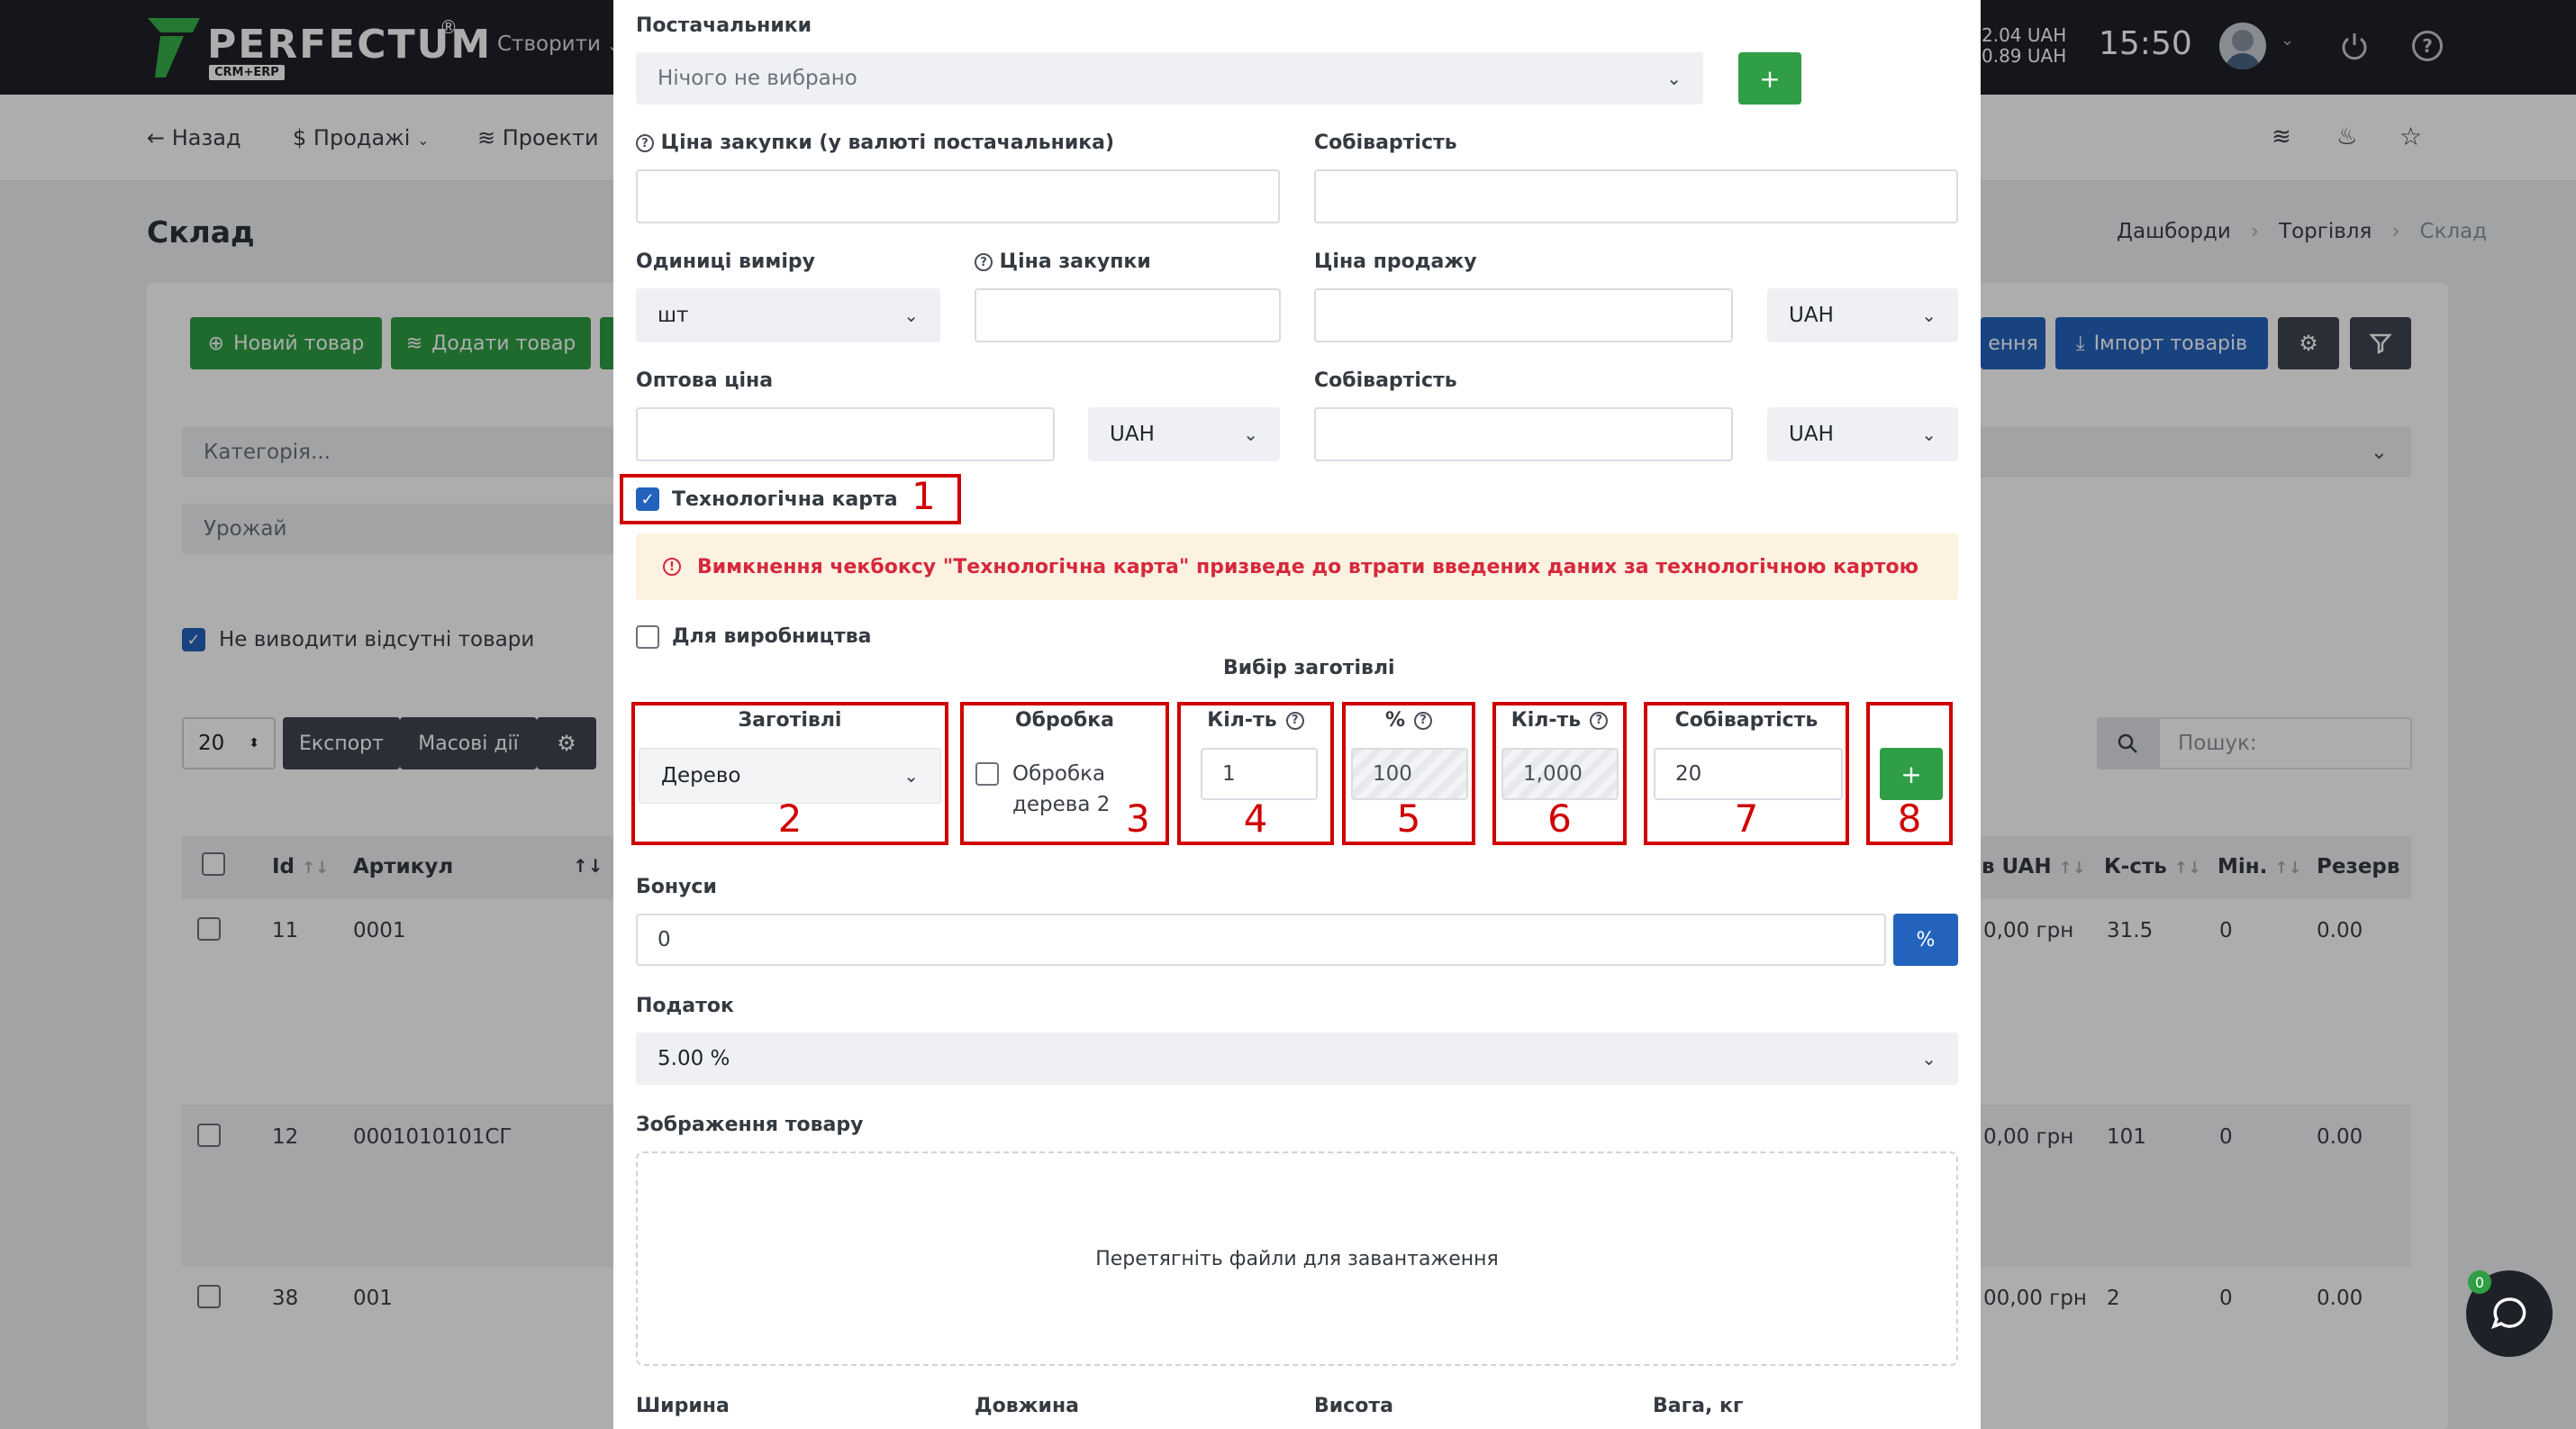  What do you see at coordinates (1636, 196) in the screenshot?
I see `cost-input` at bounding box center [1636, 196].